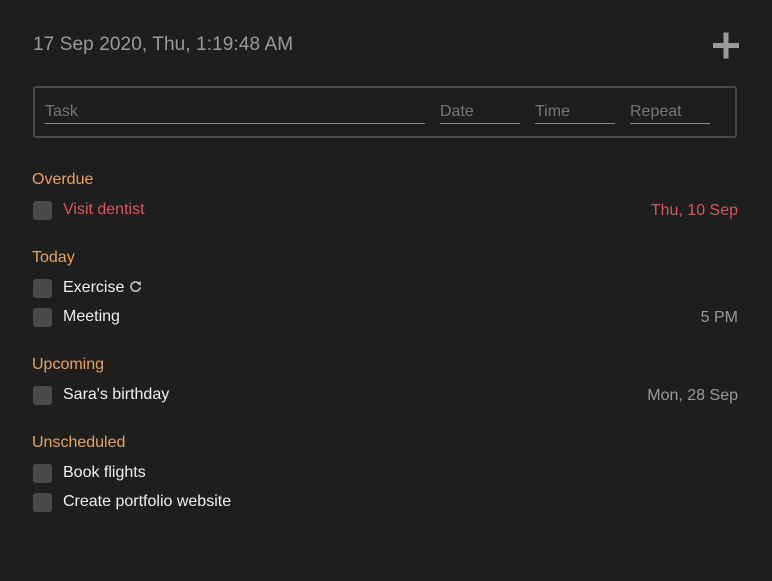  I want to click on task-row: Sara's birthday Mon, 28 Sep, so click(385, 396).